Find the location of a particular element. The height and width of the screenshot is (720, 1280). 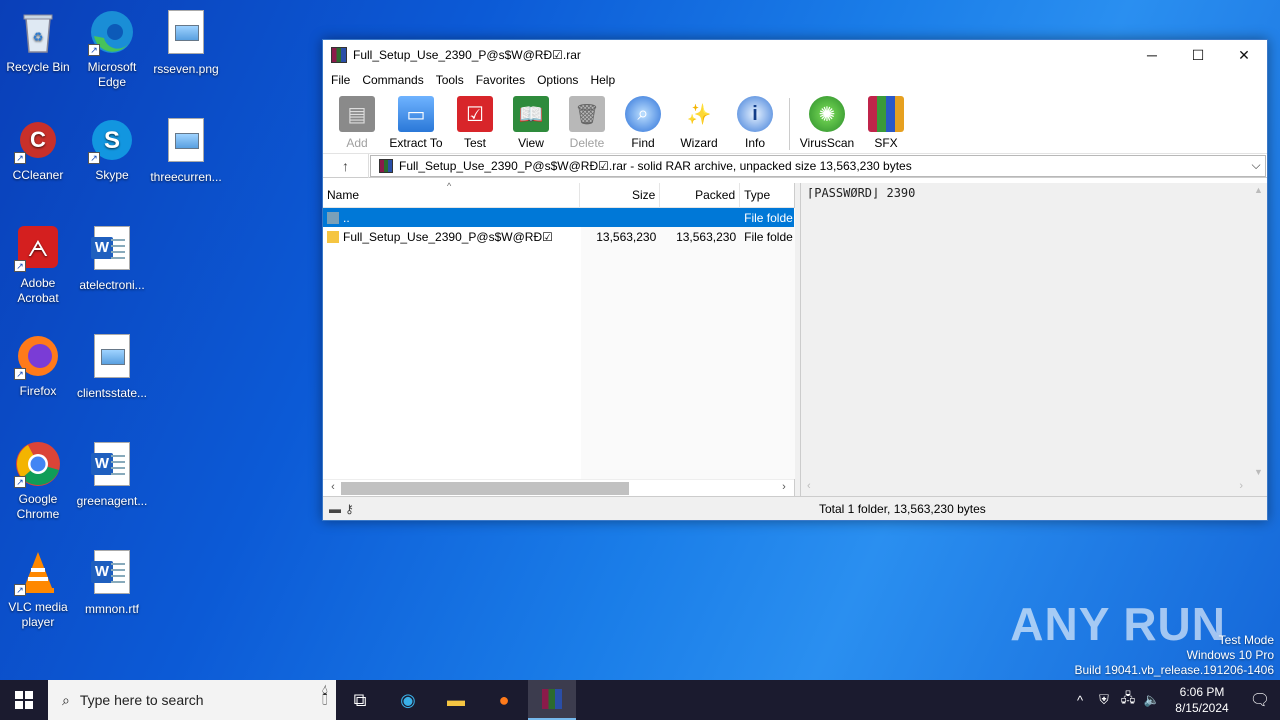

menu-options: Options is located at coordinates (557, 80).